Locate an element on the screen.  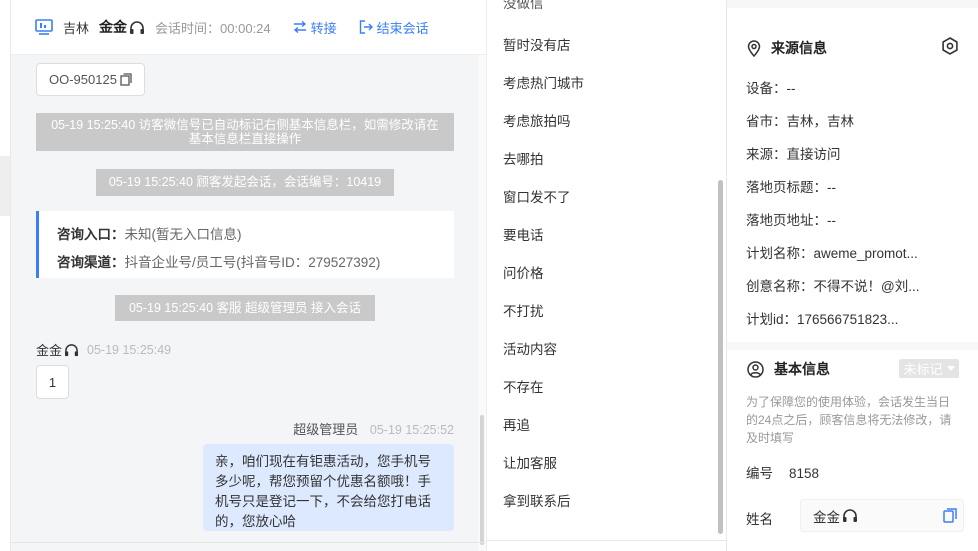
session-timer: 会话时间：00:00:24 is located at coordinates (213, 27).